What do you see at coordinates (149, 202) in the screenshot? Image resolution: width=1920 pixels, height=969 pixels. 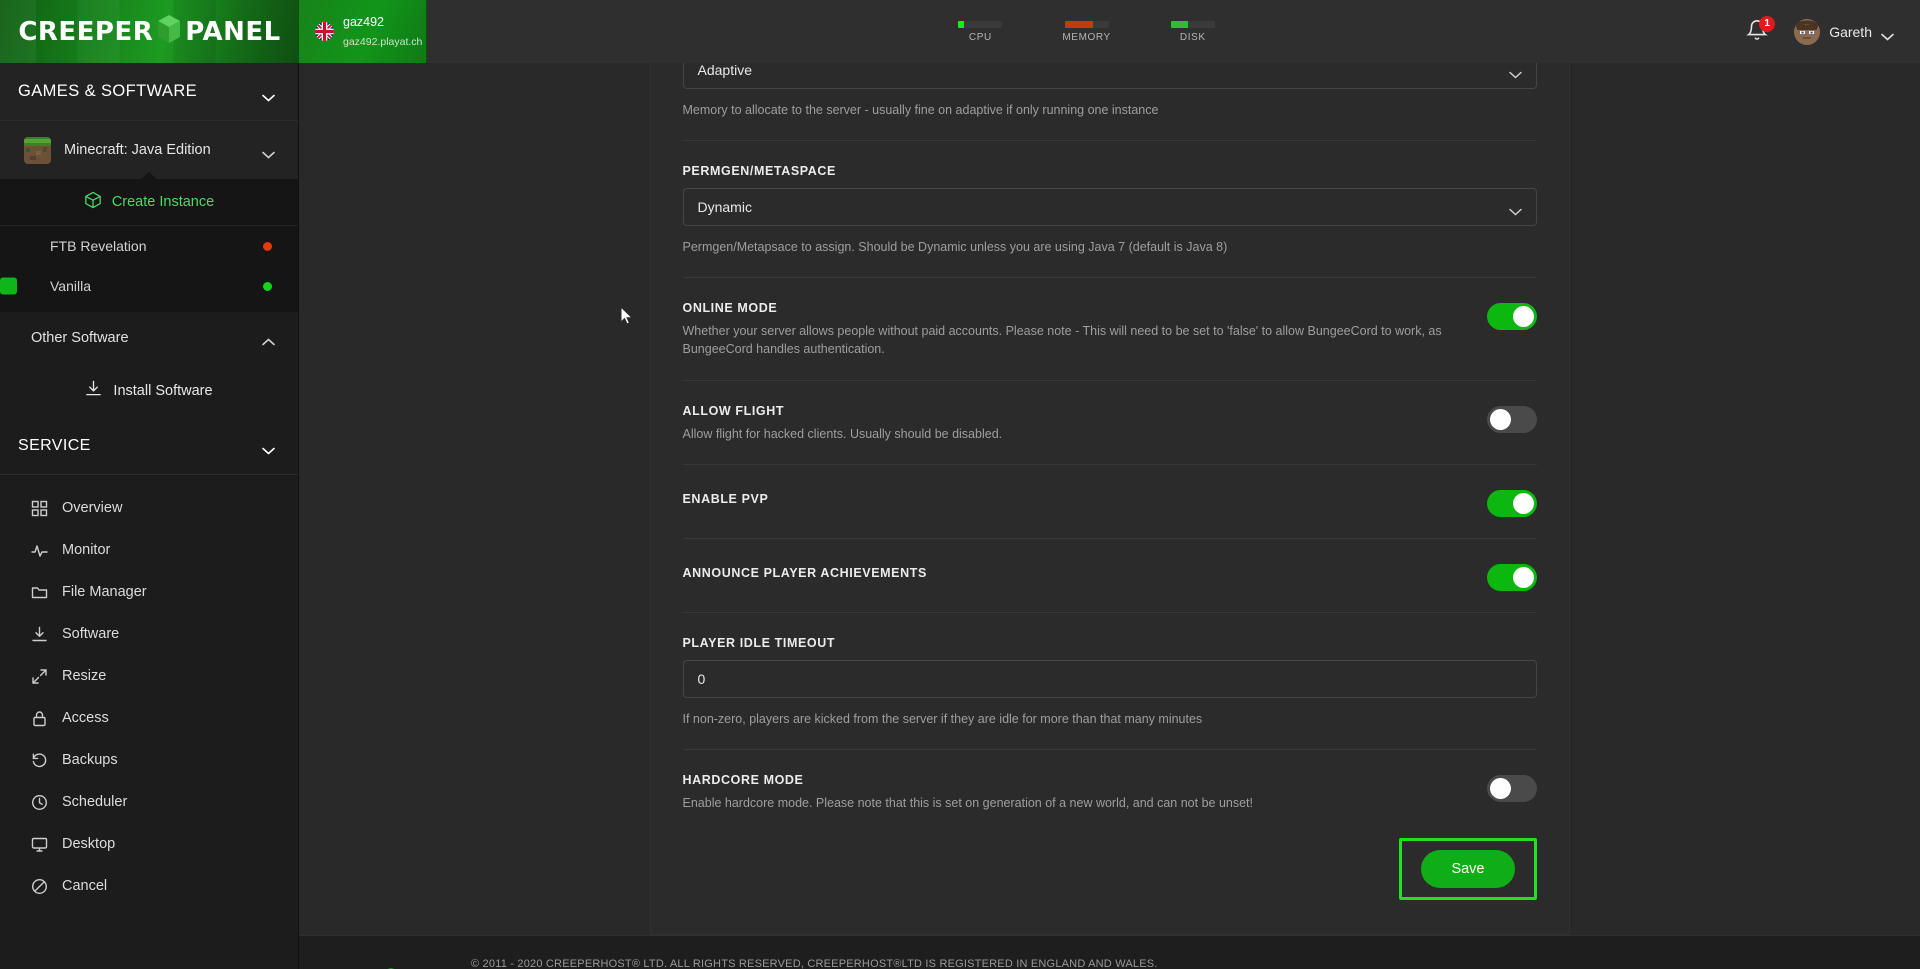 I see `create-instance-button: Create Instance` at bounding box center [149, 202].